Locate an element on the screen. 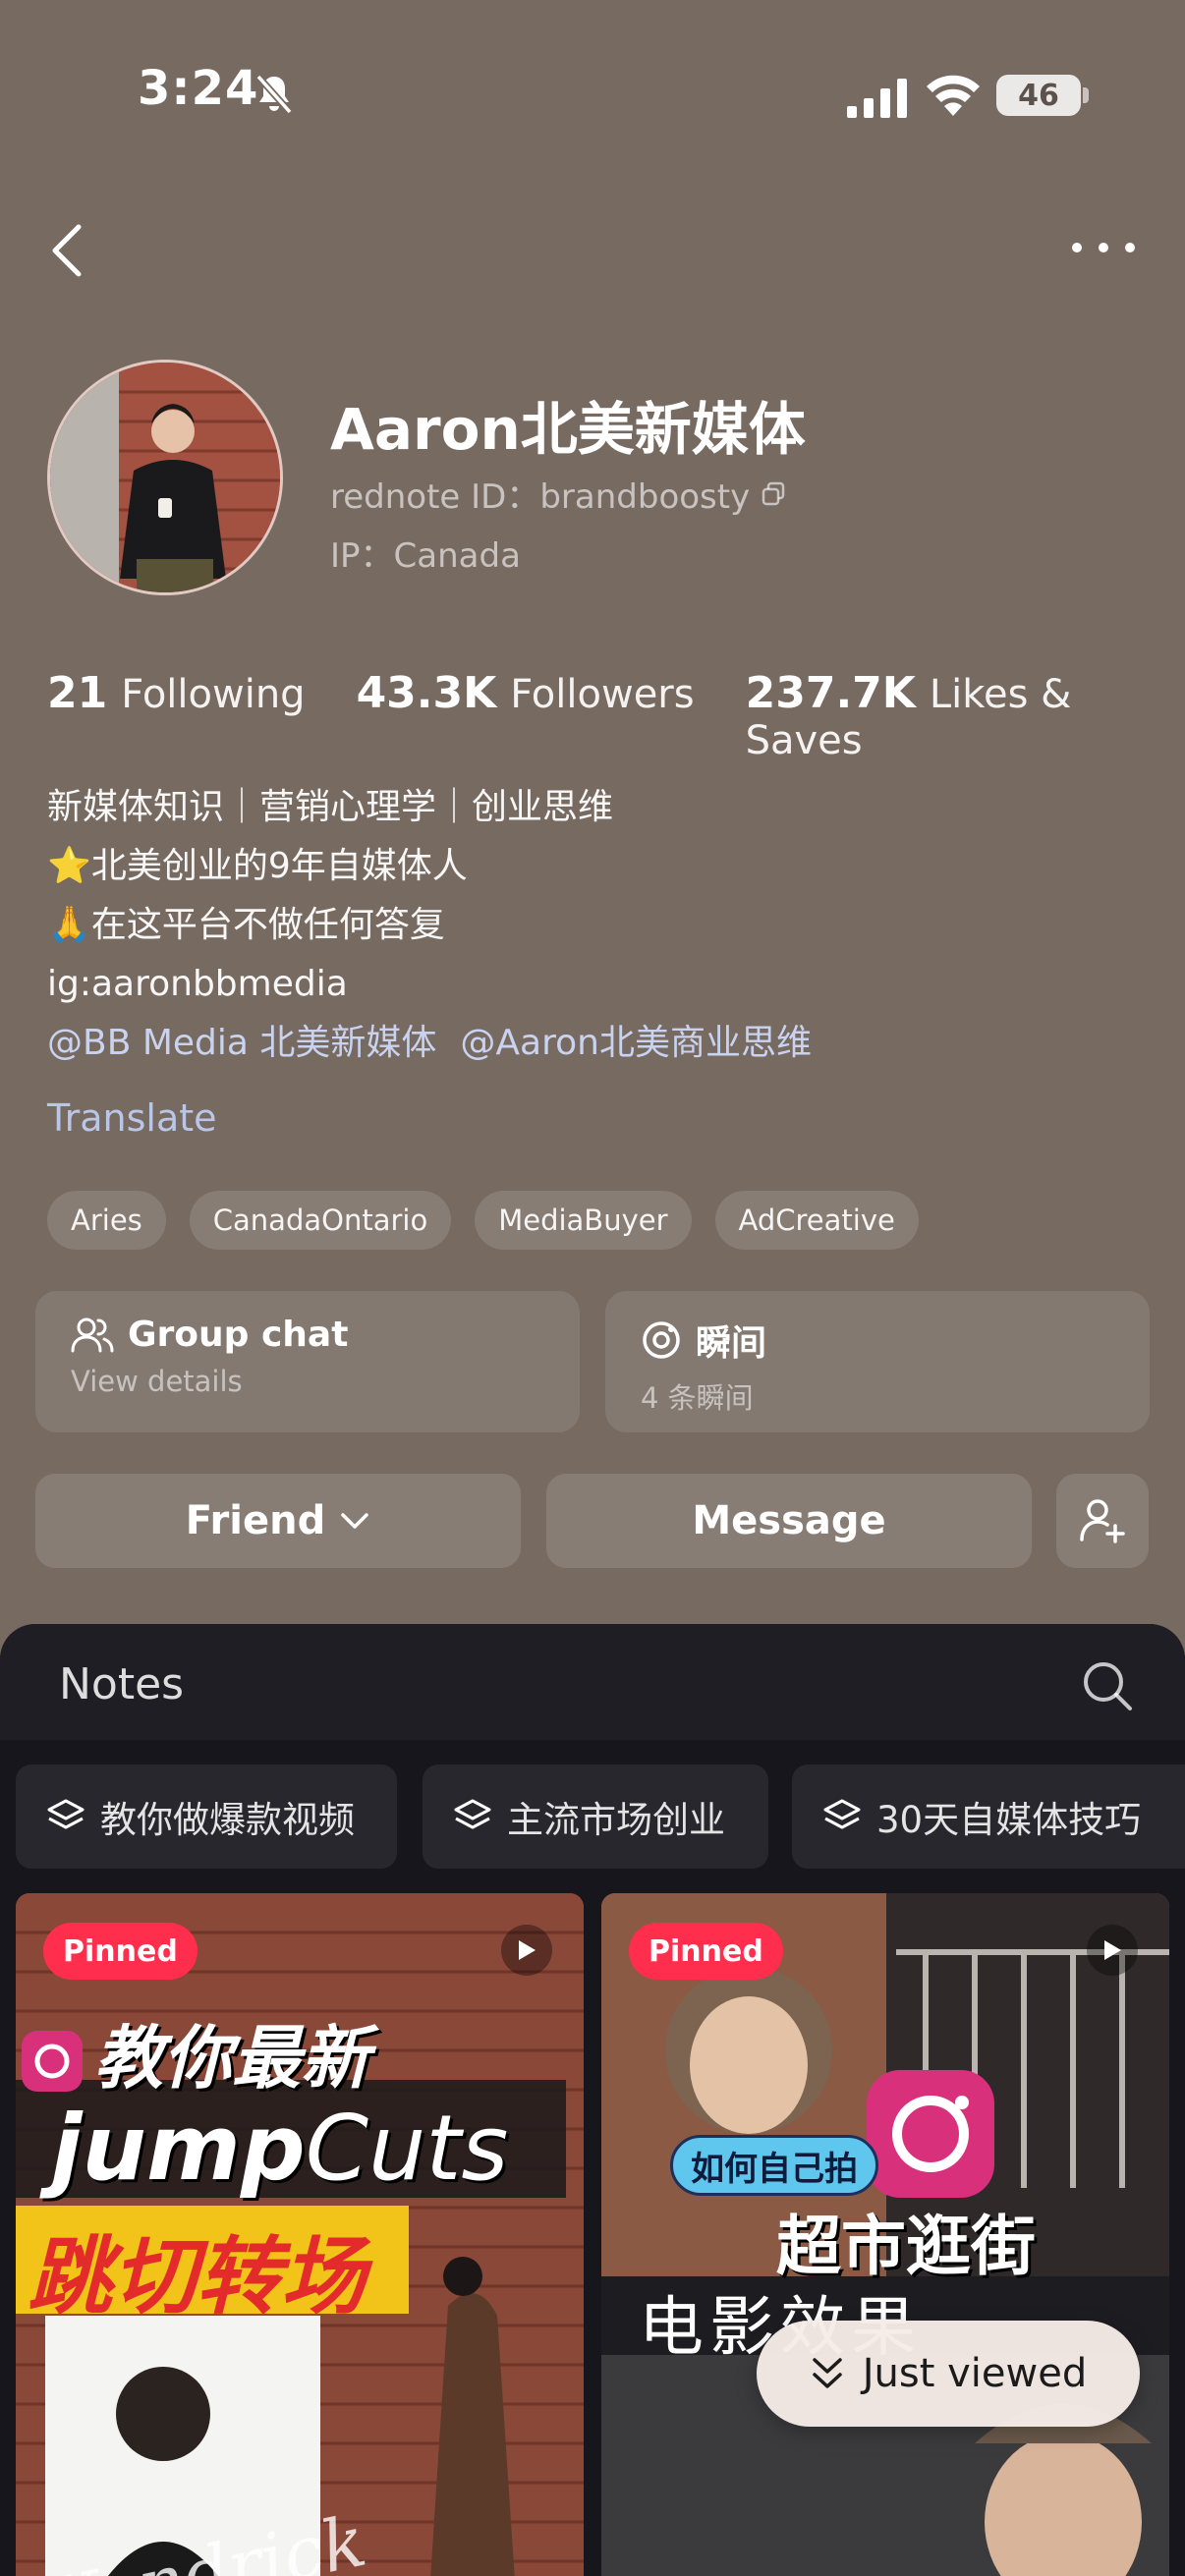 The image size is (1185, 2576). group-chat-card: Group chat View details is located at coordinates (308, 1361).